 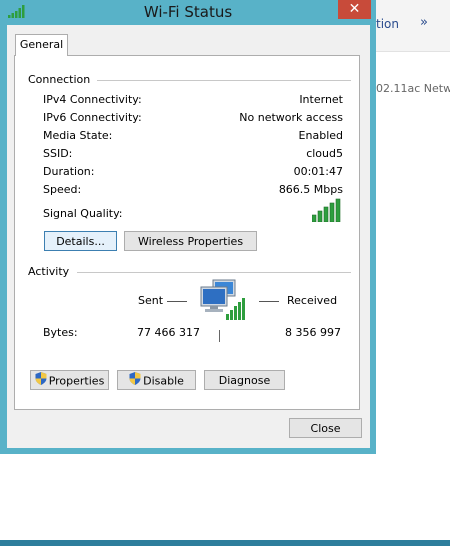 I want to click on taskbar-strip, so click(x=225, y=543).